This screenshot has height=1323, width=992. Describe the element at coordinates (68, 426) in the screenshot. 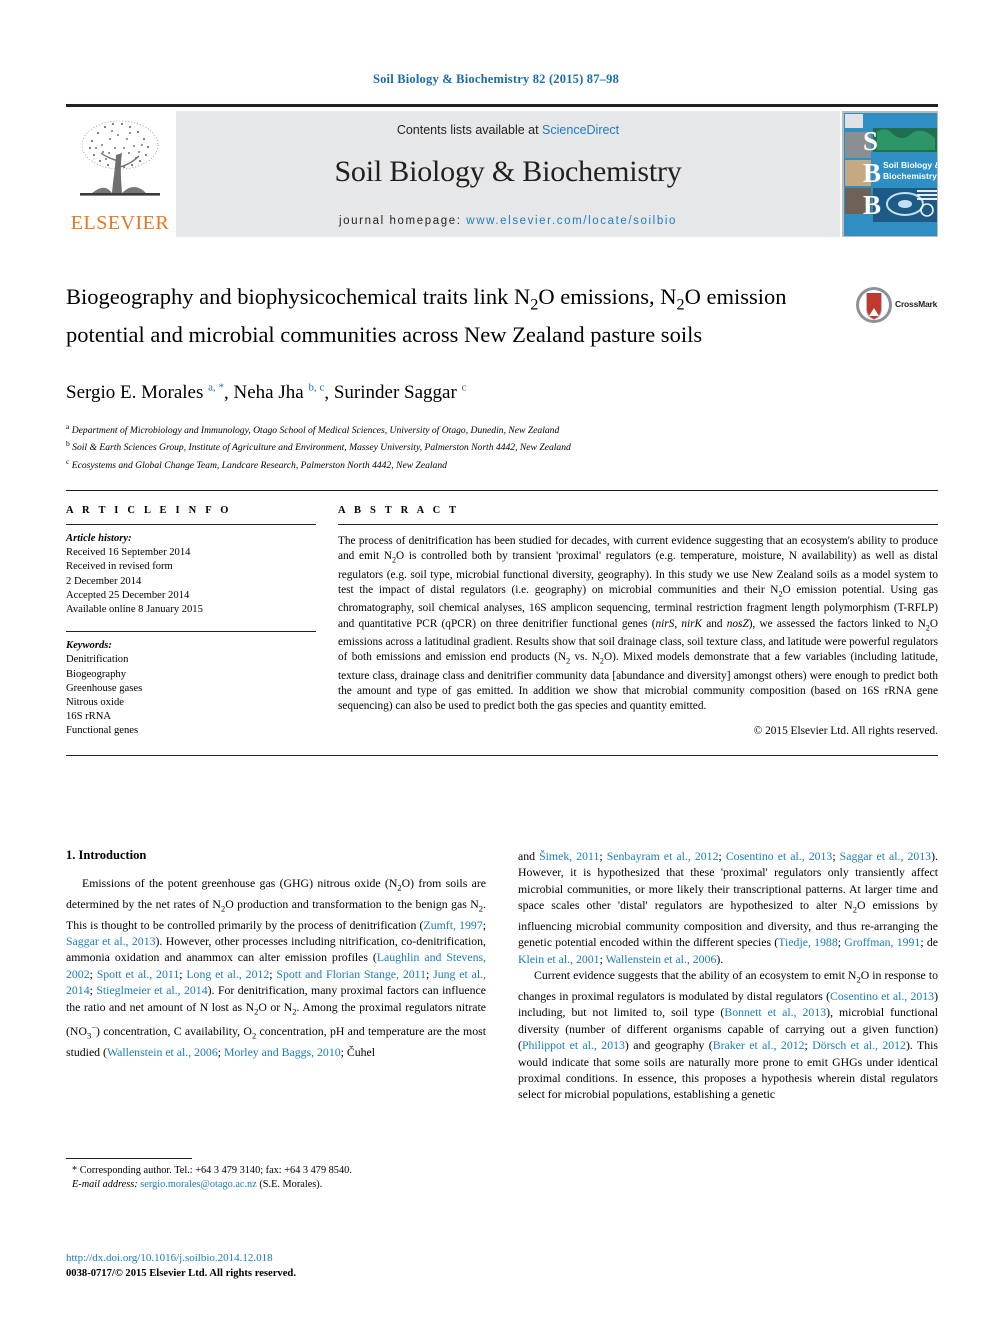

I see `affiliation-a-mark: a` at that location.